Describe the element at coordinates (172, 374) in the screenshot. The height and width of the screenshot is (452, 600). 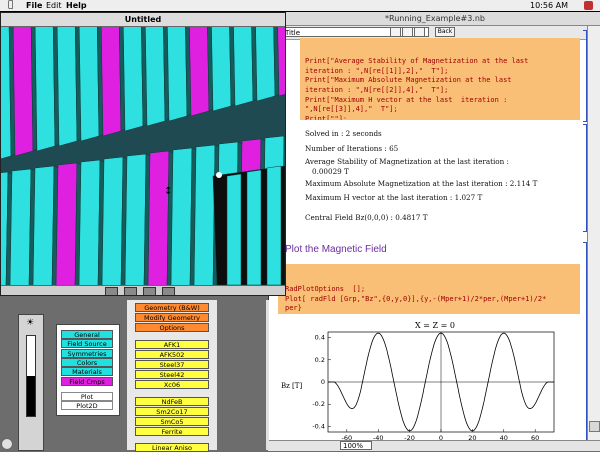
I see `material-steel42: Steel42` at that location.